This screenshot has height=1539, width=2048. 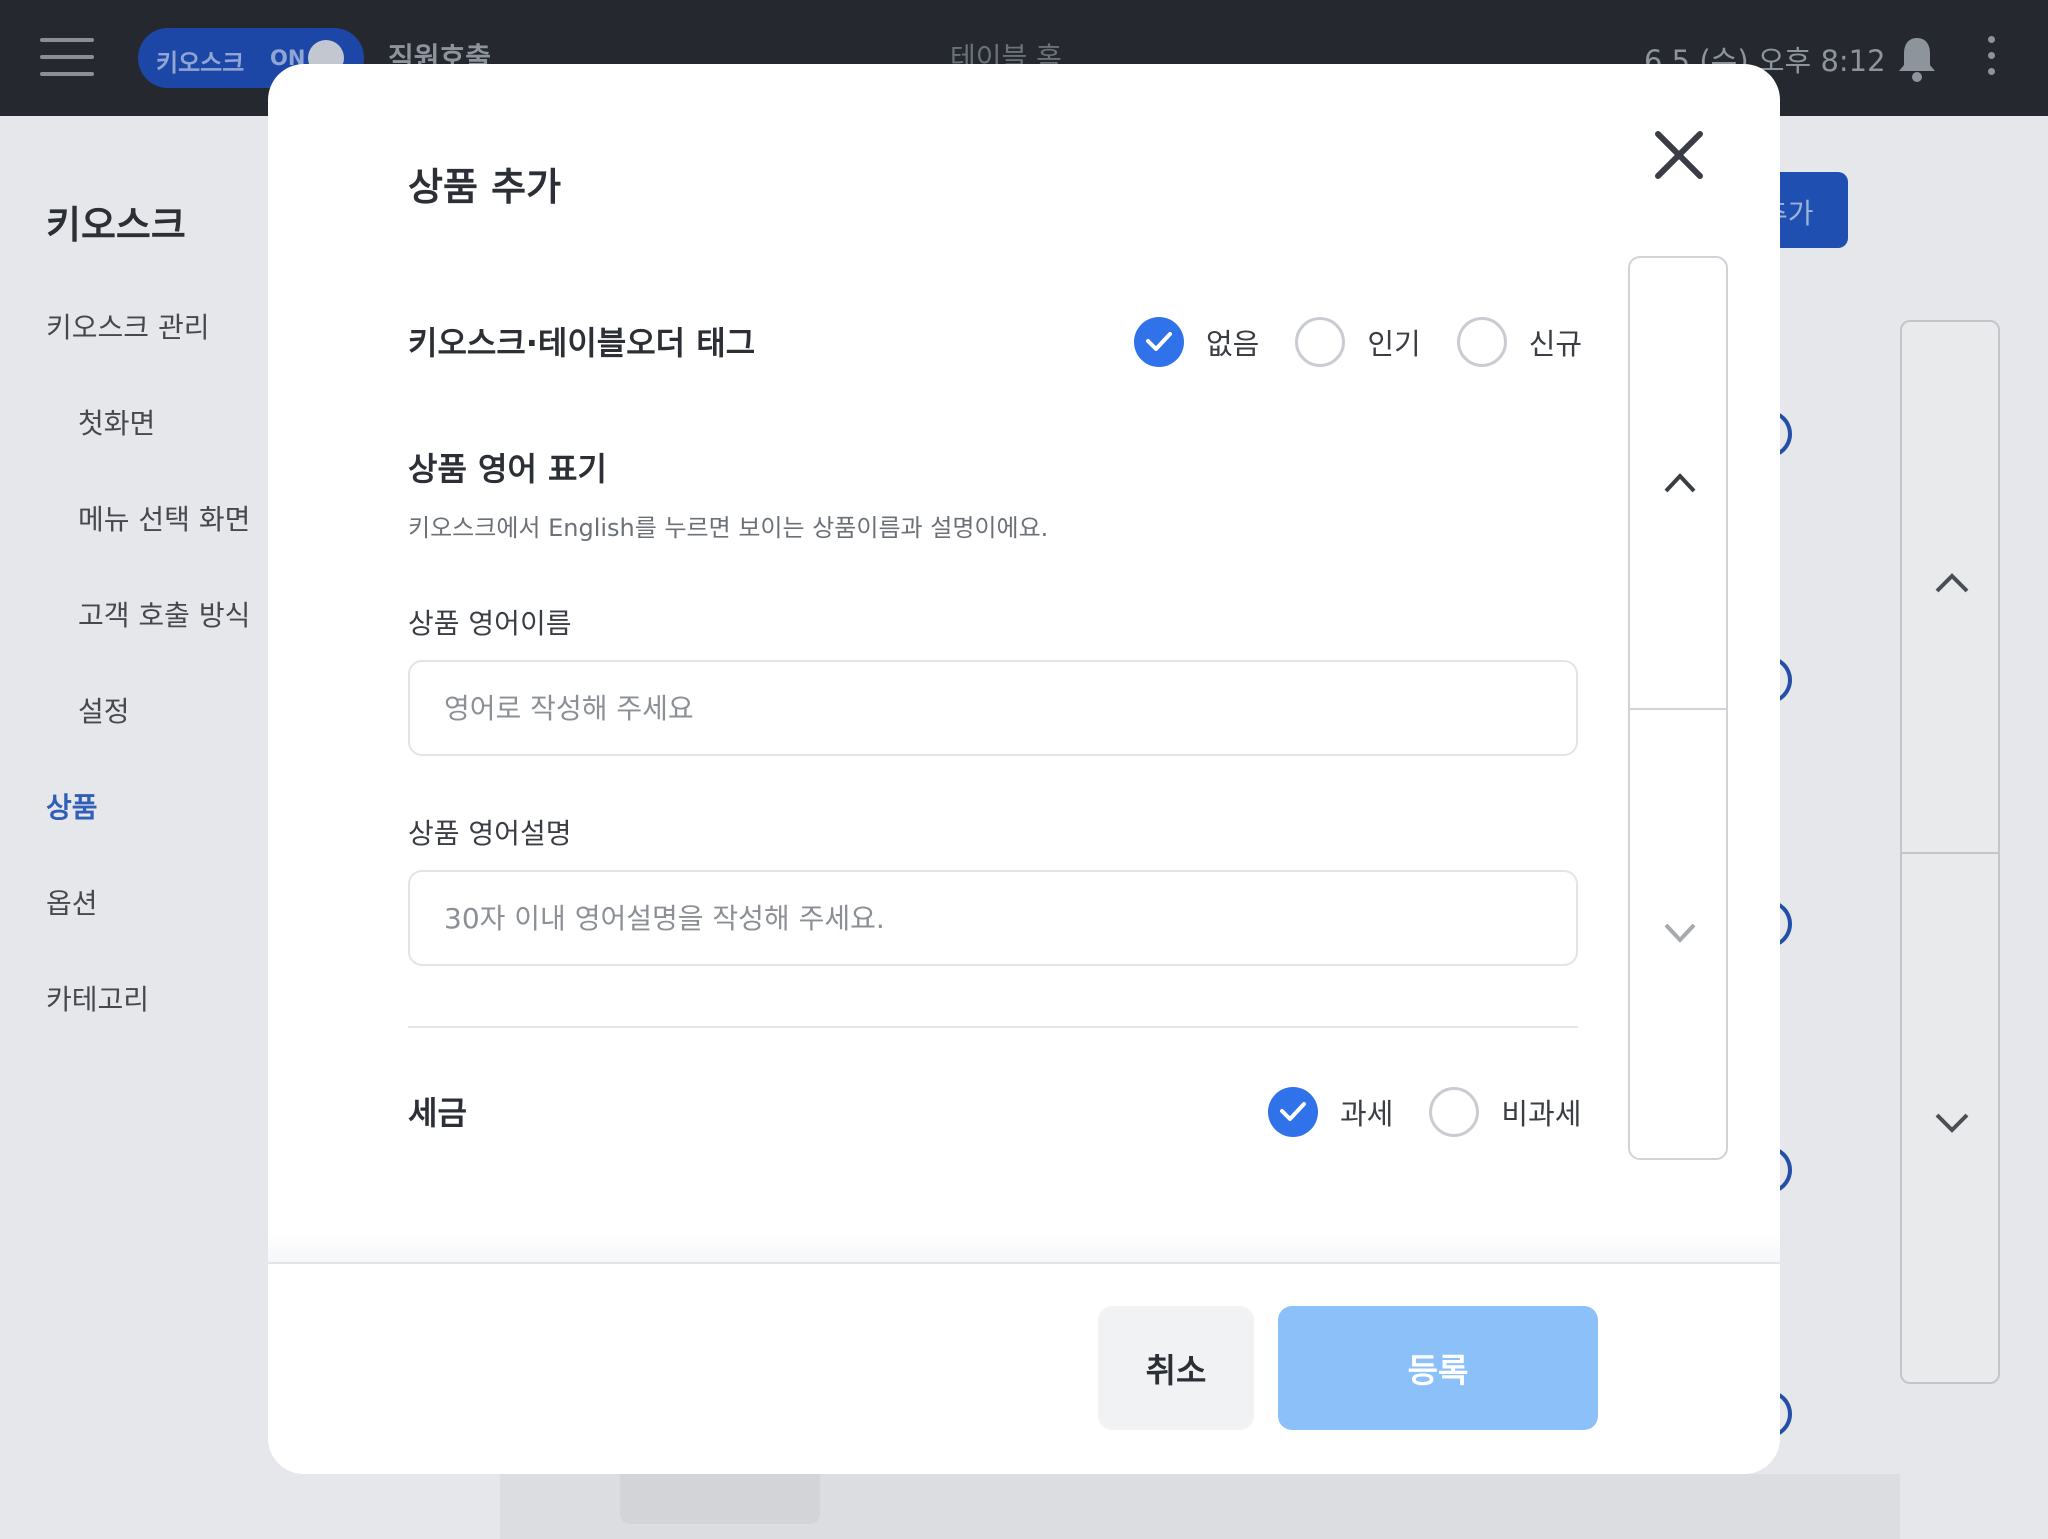 I want to click on tax-option-taxable: 과세, so click(x=1348, y=1112).